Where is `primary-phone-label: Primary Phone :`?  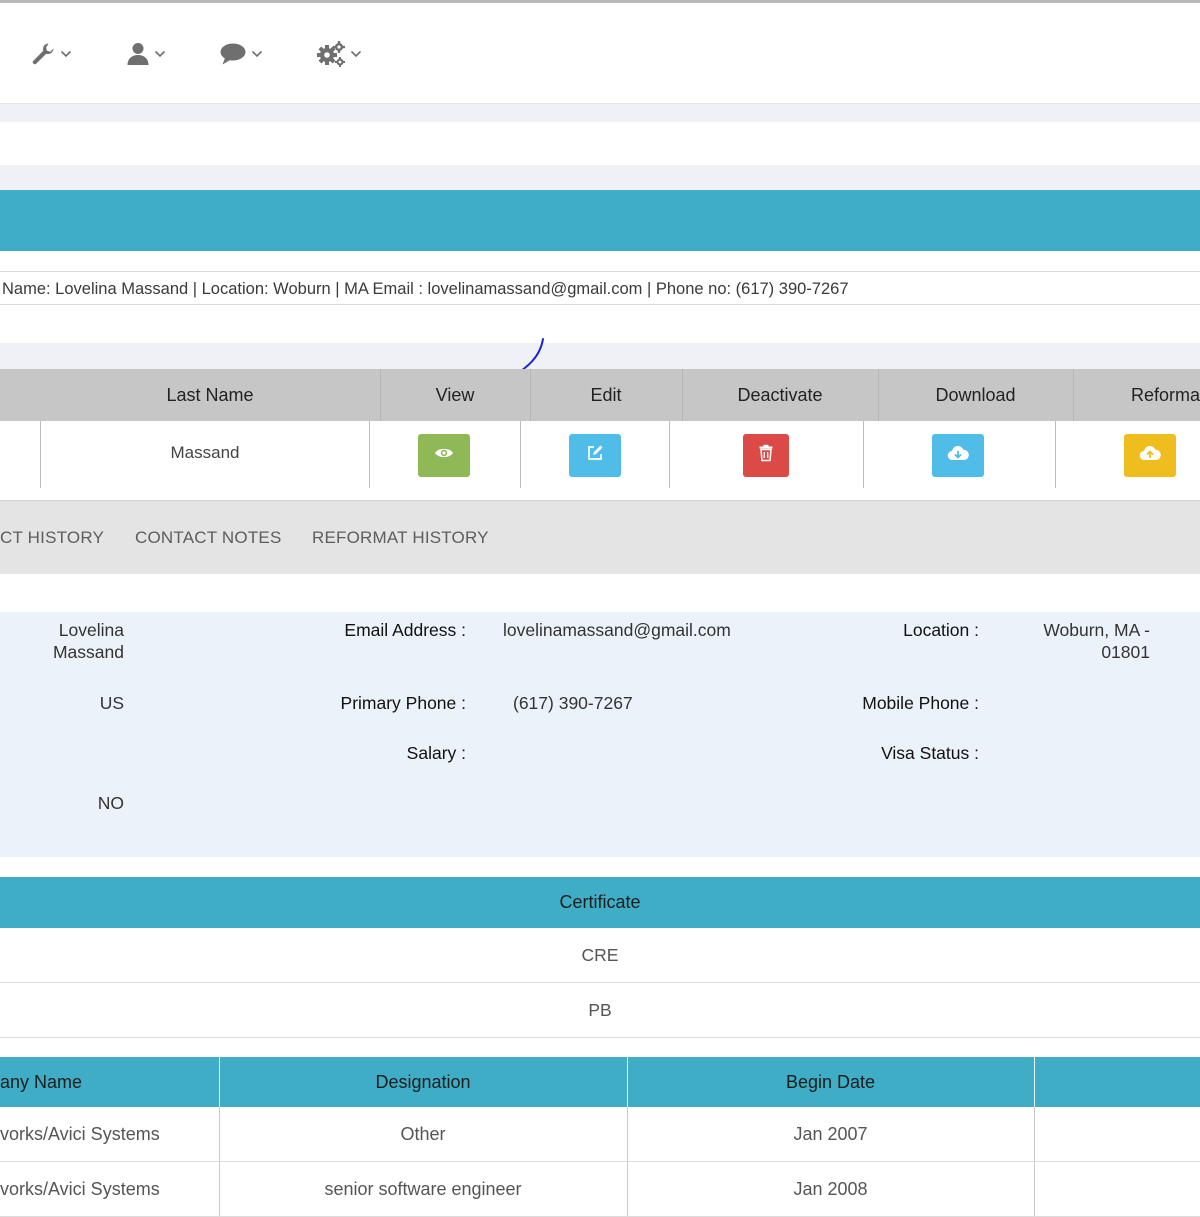
primary-phone-label: Primary Phone : is located at coordinates (403, 703).